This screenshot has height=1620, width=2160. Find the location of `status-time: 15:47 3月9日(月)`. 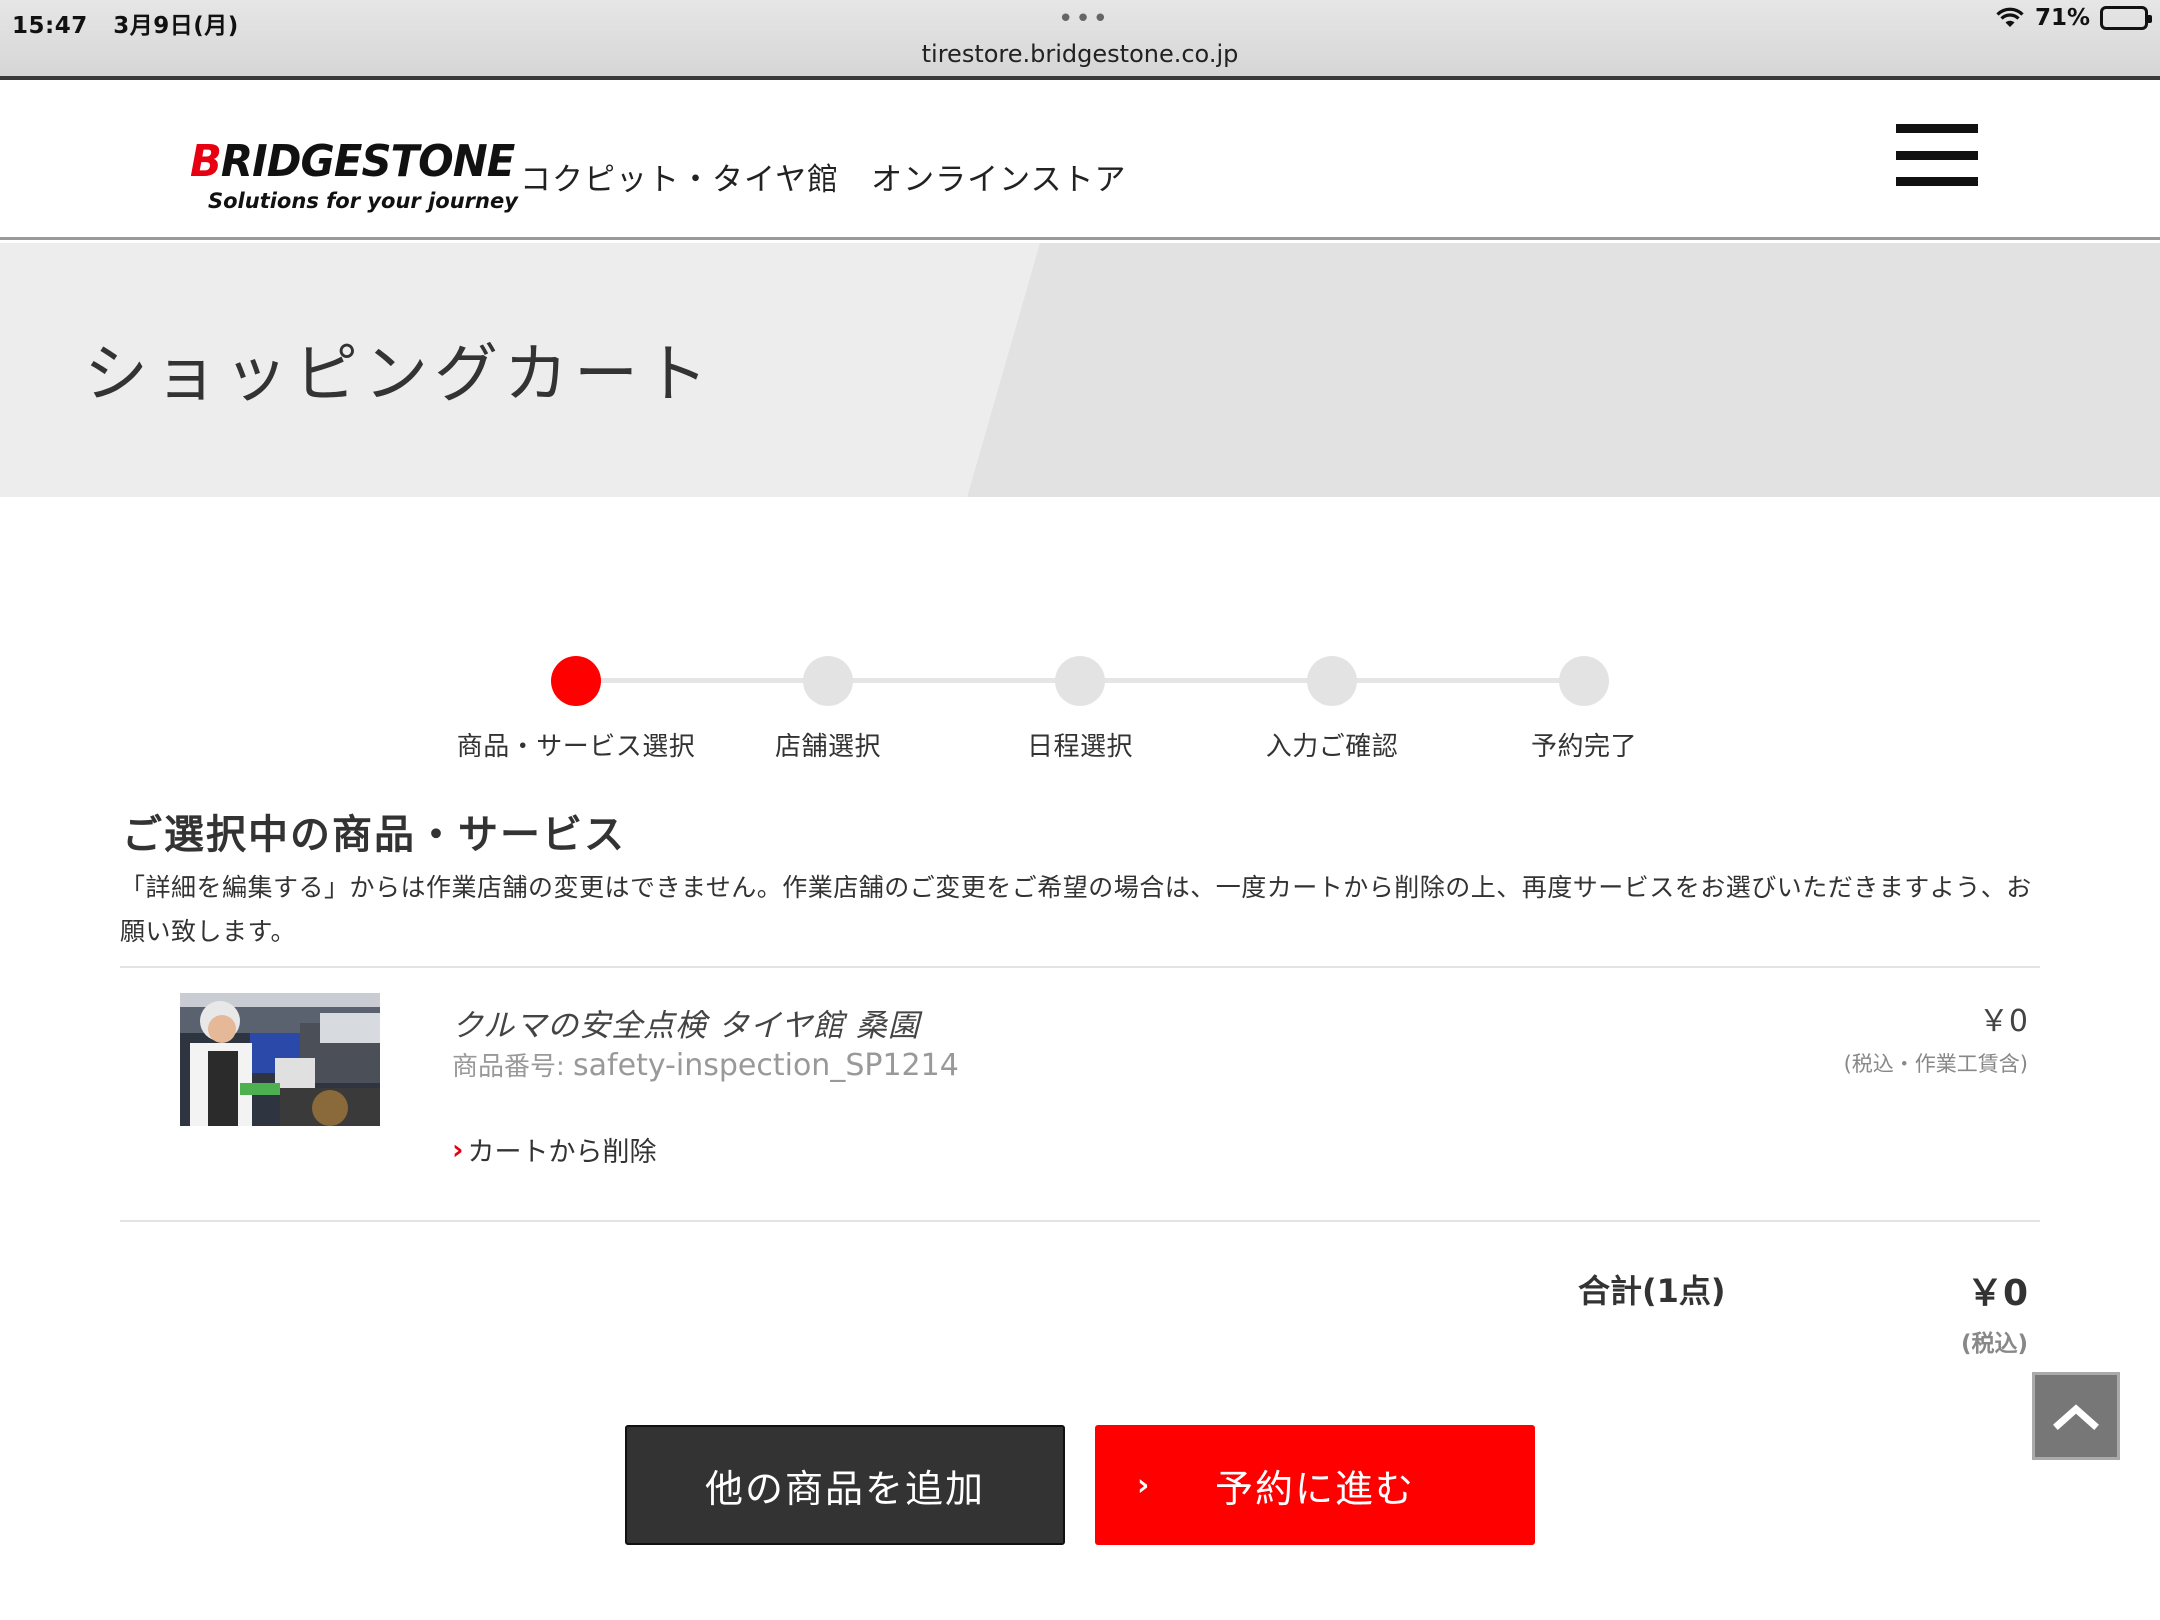

status-time: 15:47 3月9日(月) is located at coordinates (125, 23).